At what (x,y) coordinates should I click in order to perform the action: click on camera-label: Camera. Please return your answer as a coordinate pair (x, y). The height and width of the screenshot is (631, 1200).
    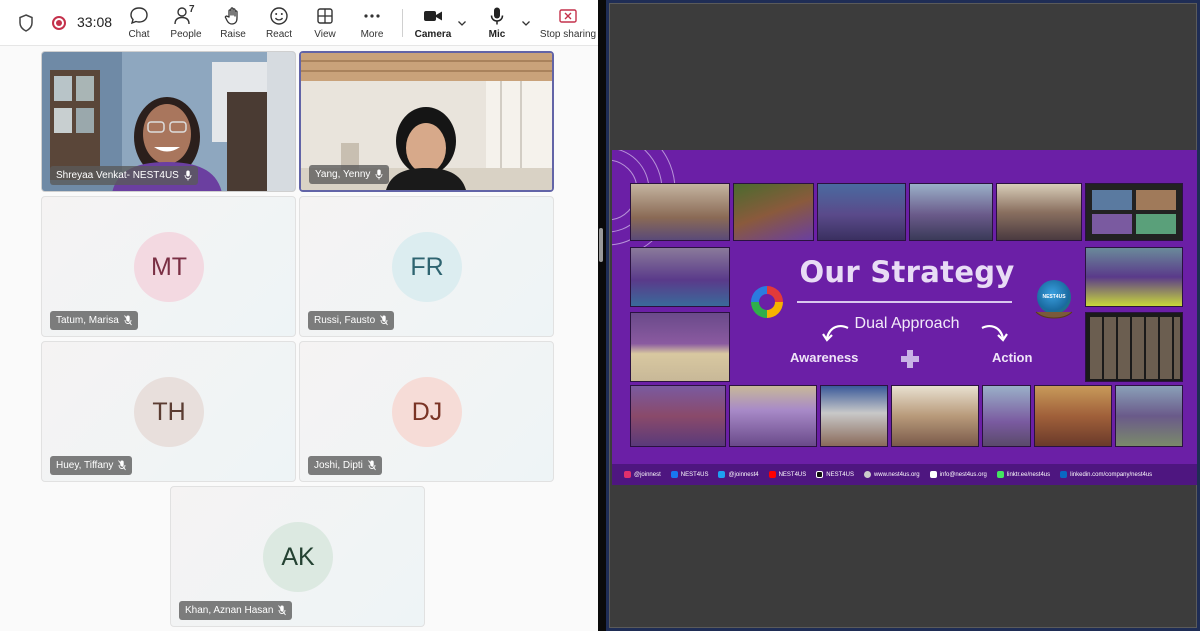
    Looking at the image, I should click on (433, 34).